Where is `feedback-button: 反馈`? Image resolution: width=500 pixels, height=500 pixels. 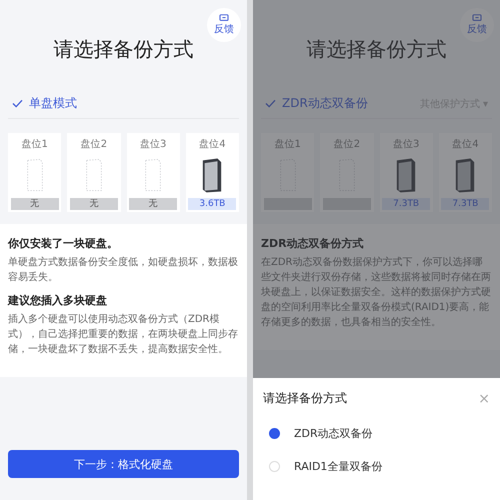
feedback-button: 反馈 is located at coordinates (224, 25).